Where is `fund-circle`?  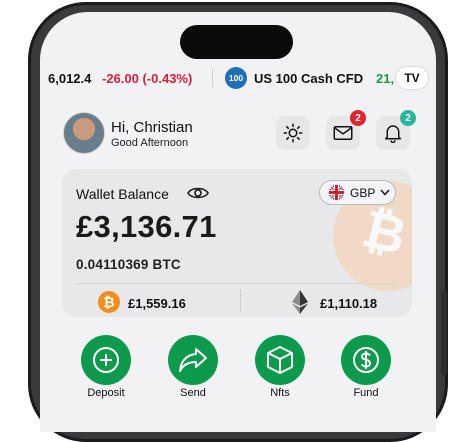 fund-circle is located at coordinates (366, 360).